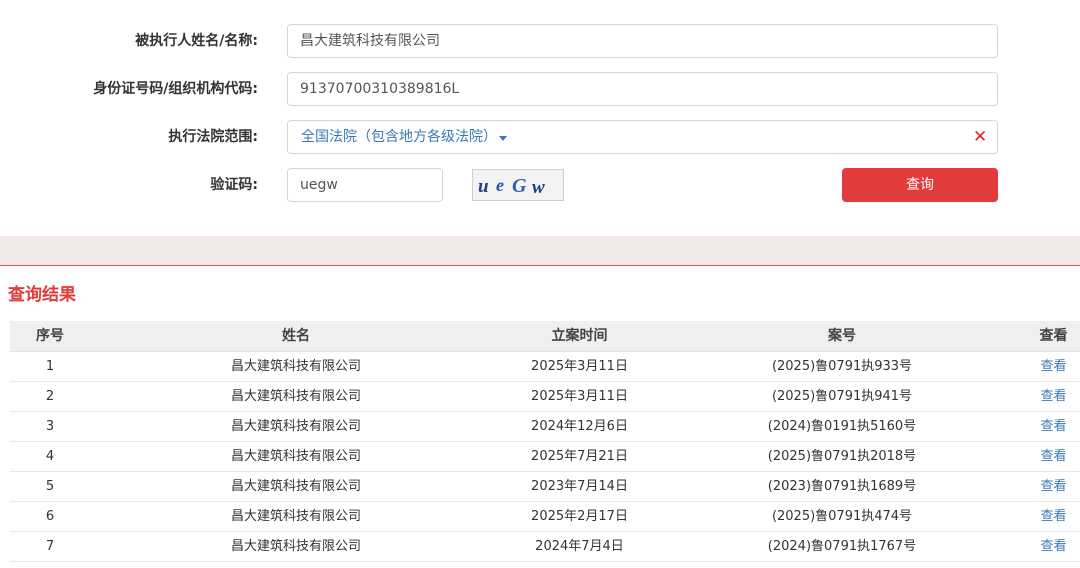 This screenshot has width=1080, height=568. I want to click on court-row: 执行法院范围: 全国法院（包含地方各级法院） ✕, so click(540, 137).